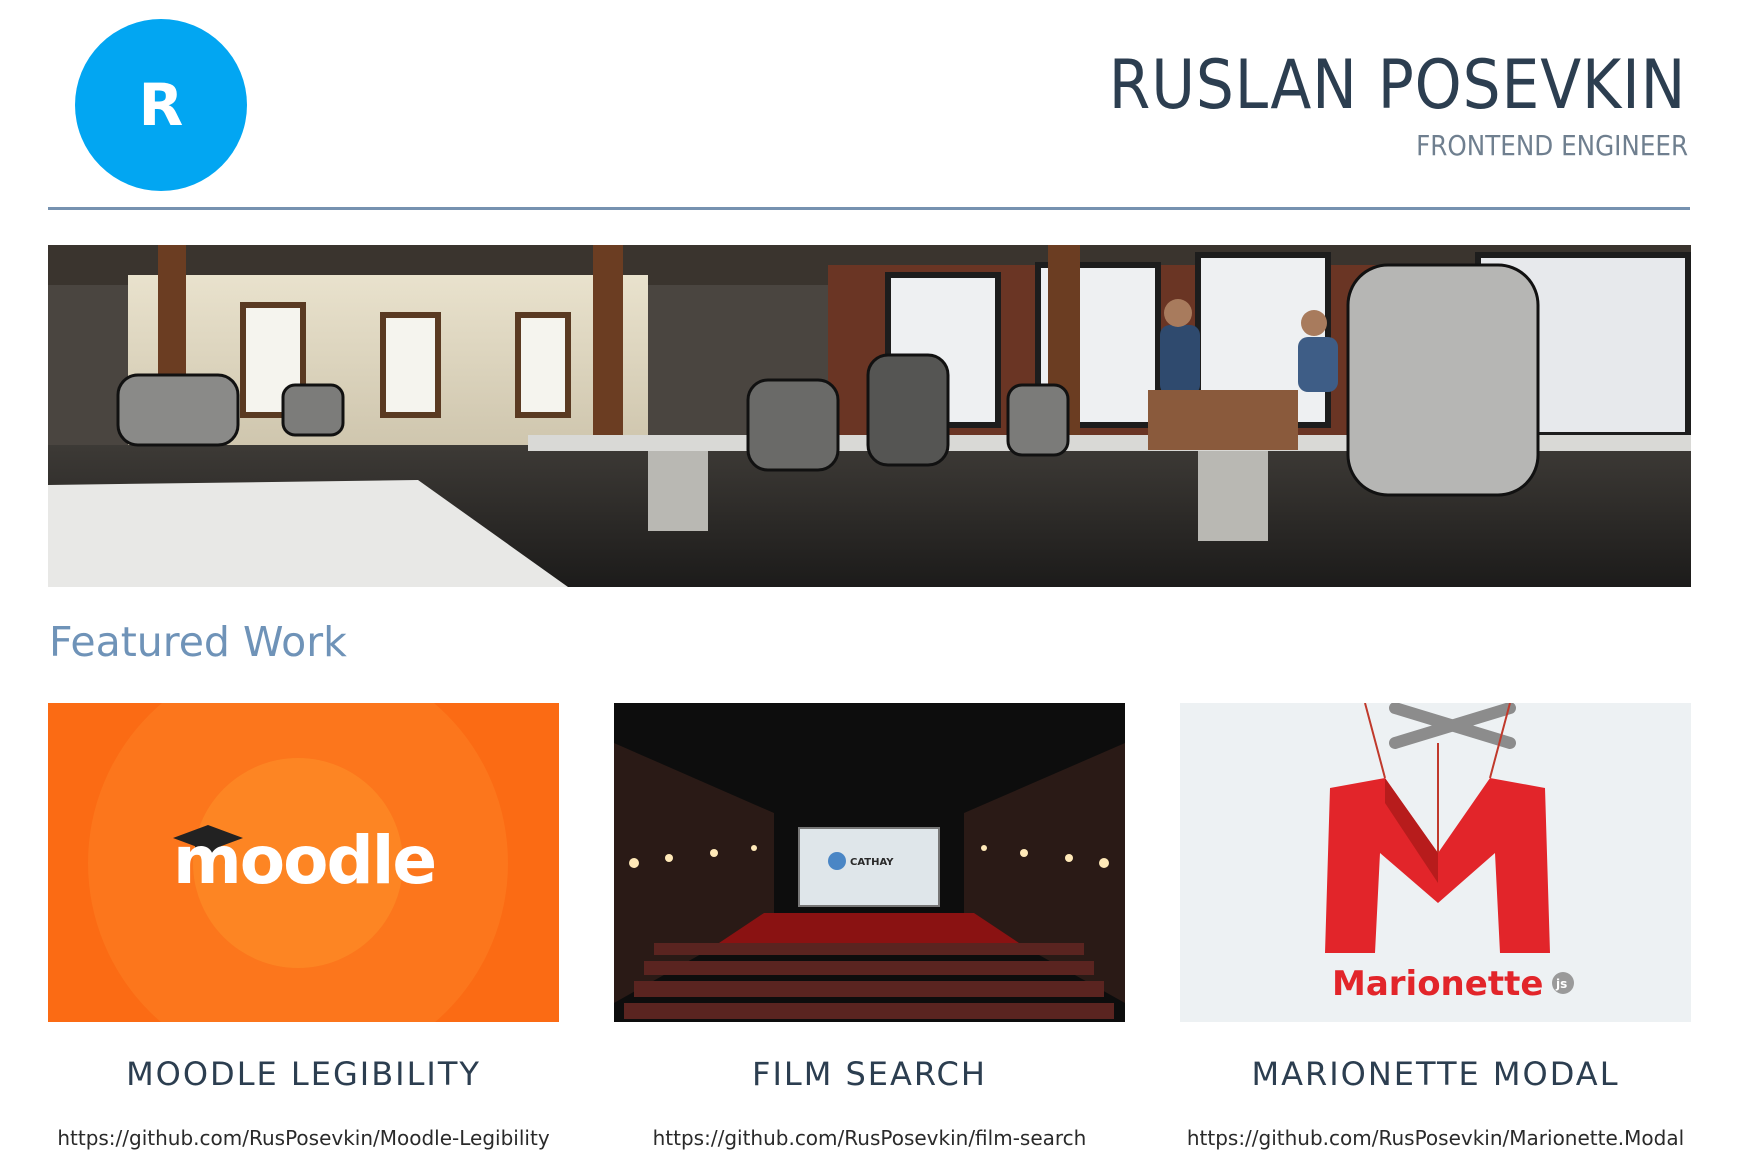  I want to click on project-thumb-film-search: CATHAY, so click(869, 862).